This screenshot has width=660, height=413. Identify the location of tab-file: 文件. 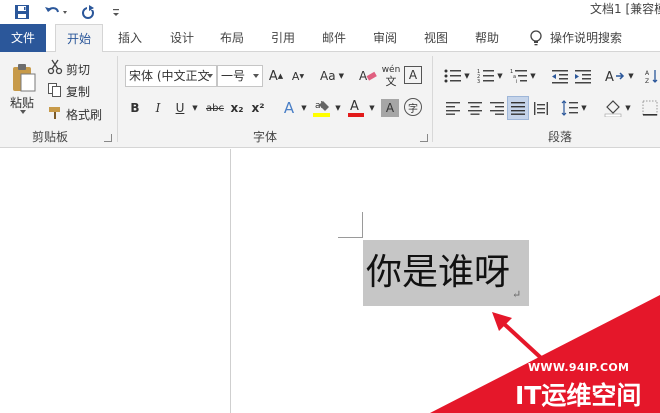
(23, 38).